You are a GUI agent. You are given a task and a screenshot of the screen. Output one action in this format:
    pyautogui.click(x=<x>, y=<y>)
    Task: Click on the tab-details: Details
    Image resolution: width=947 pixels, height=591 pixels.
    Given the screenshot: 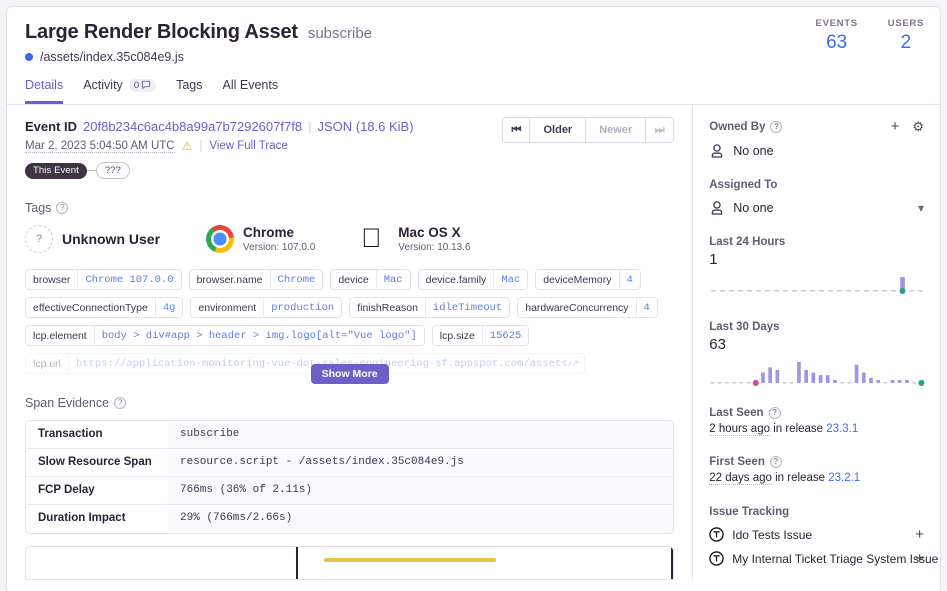 What is the action you would take?
    pyautogui.click(x=44, y=91)
    